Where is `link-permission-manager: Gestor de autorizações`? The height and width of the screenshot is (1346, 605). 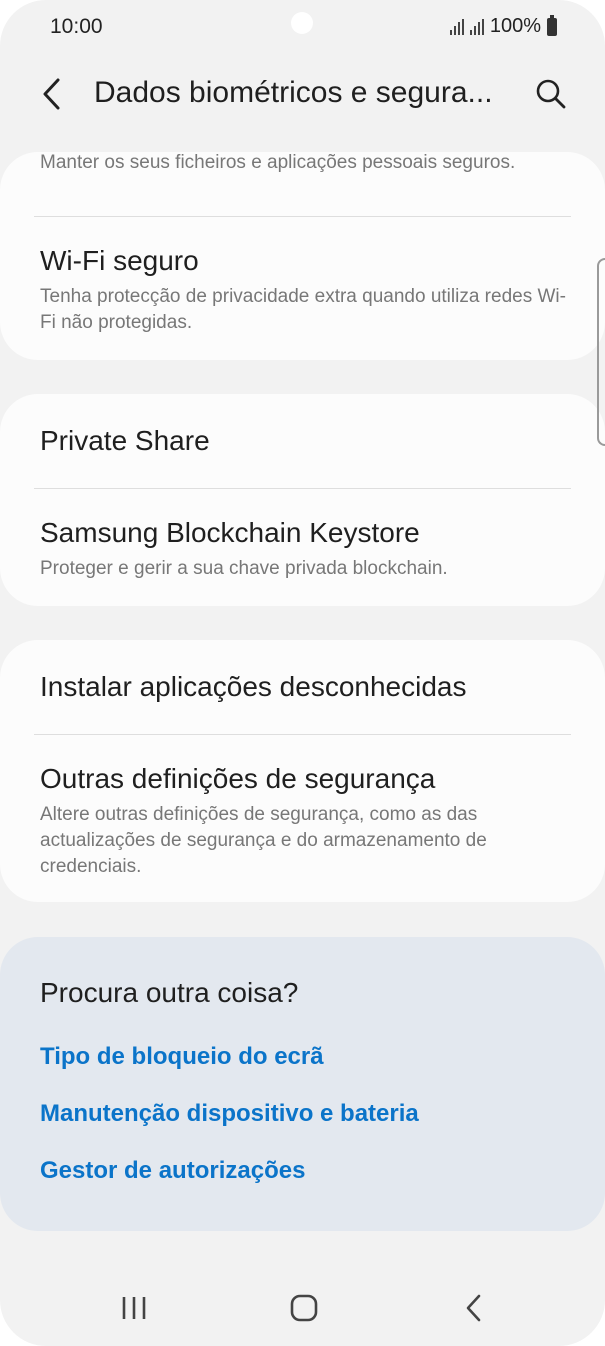 link-permission-manager: Gestor de autorizações is located at coordinates (172, 1171).